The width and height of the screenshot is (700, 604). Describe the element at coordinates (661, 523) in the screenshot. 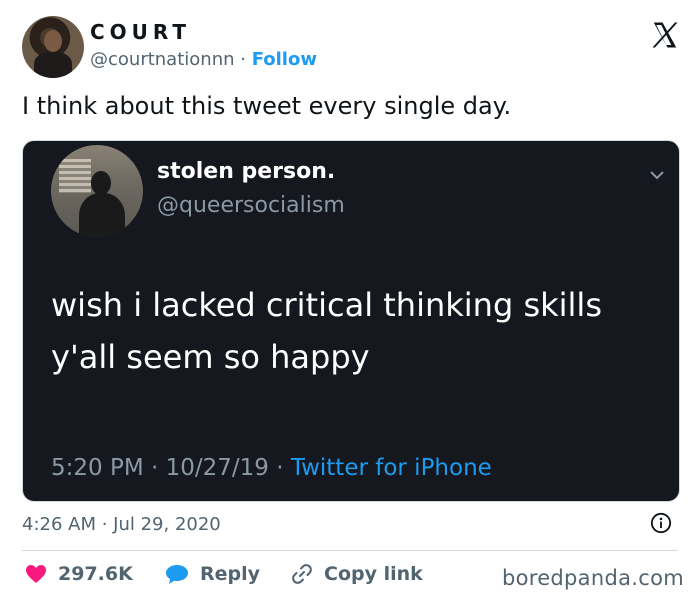

I see `info-icon` at that location.